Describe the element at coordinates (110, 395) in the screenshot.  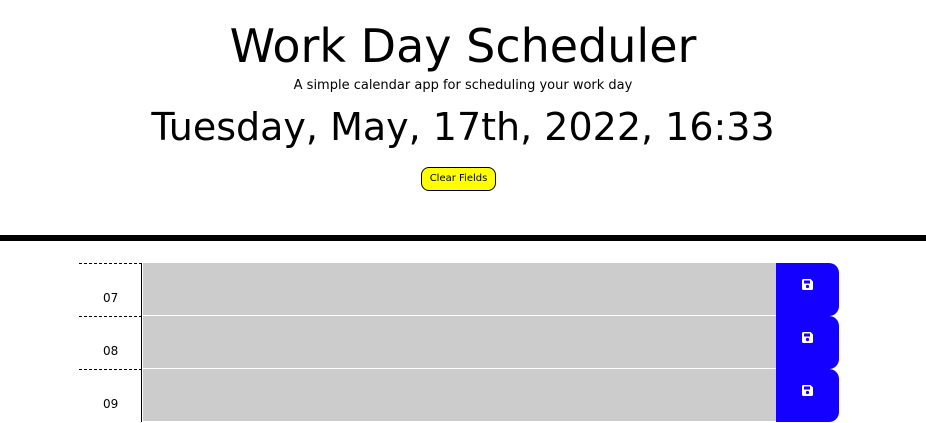
I see `hour-label: 09` at that location.